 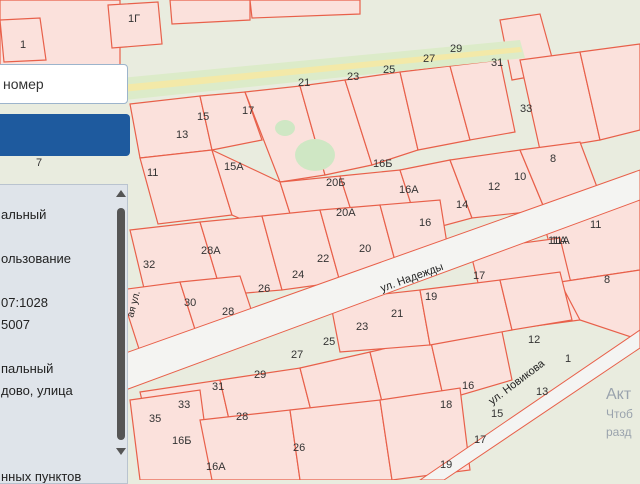 What do you see at coordinates (149, 265) in the screenshot?
I see `plot-number-label: 32` at bounding box center [149, 265].